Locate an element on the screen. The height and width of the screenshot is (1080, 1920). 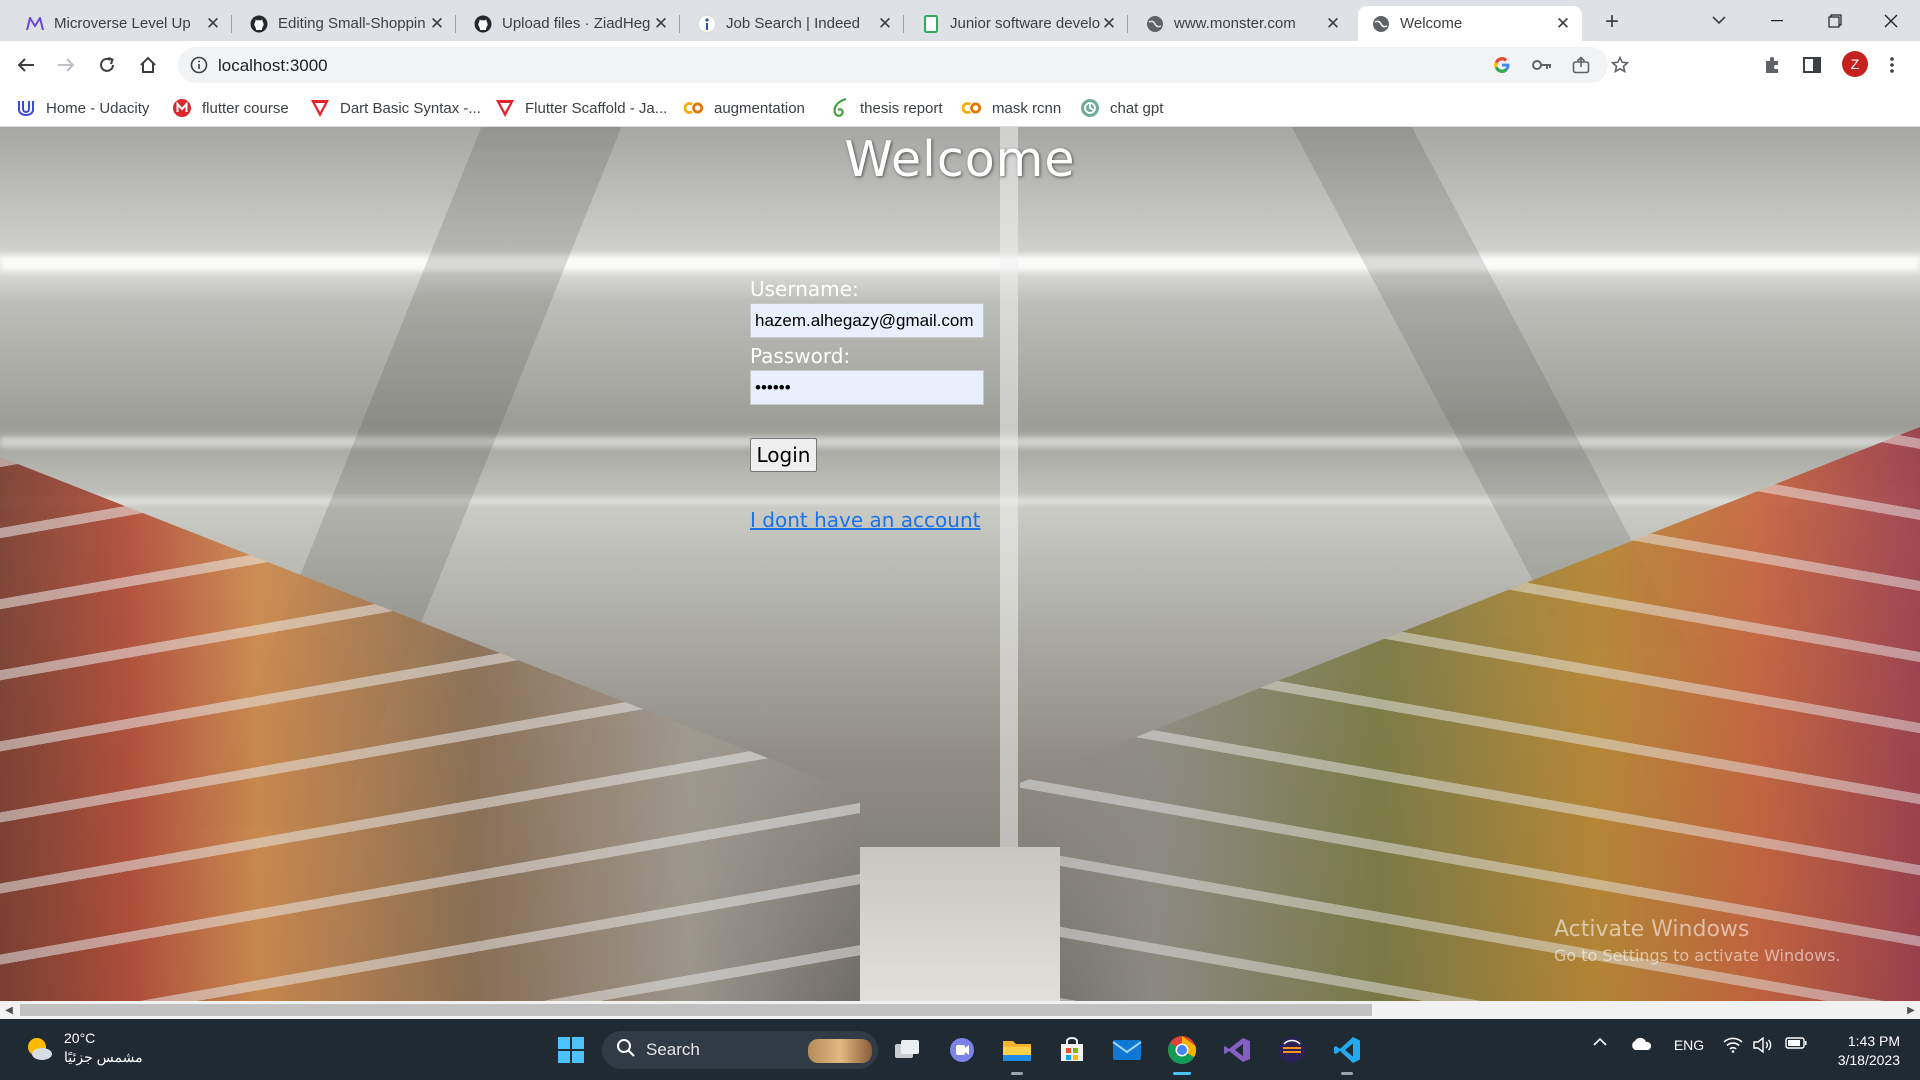
document-icon is located at coordinates (931, 23).